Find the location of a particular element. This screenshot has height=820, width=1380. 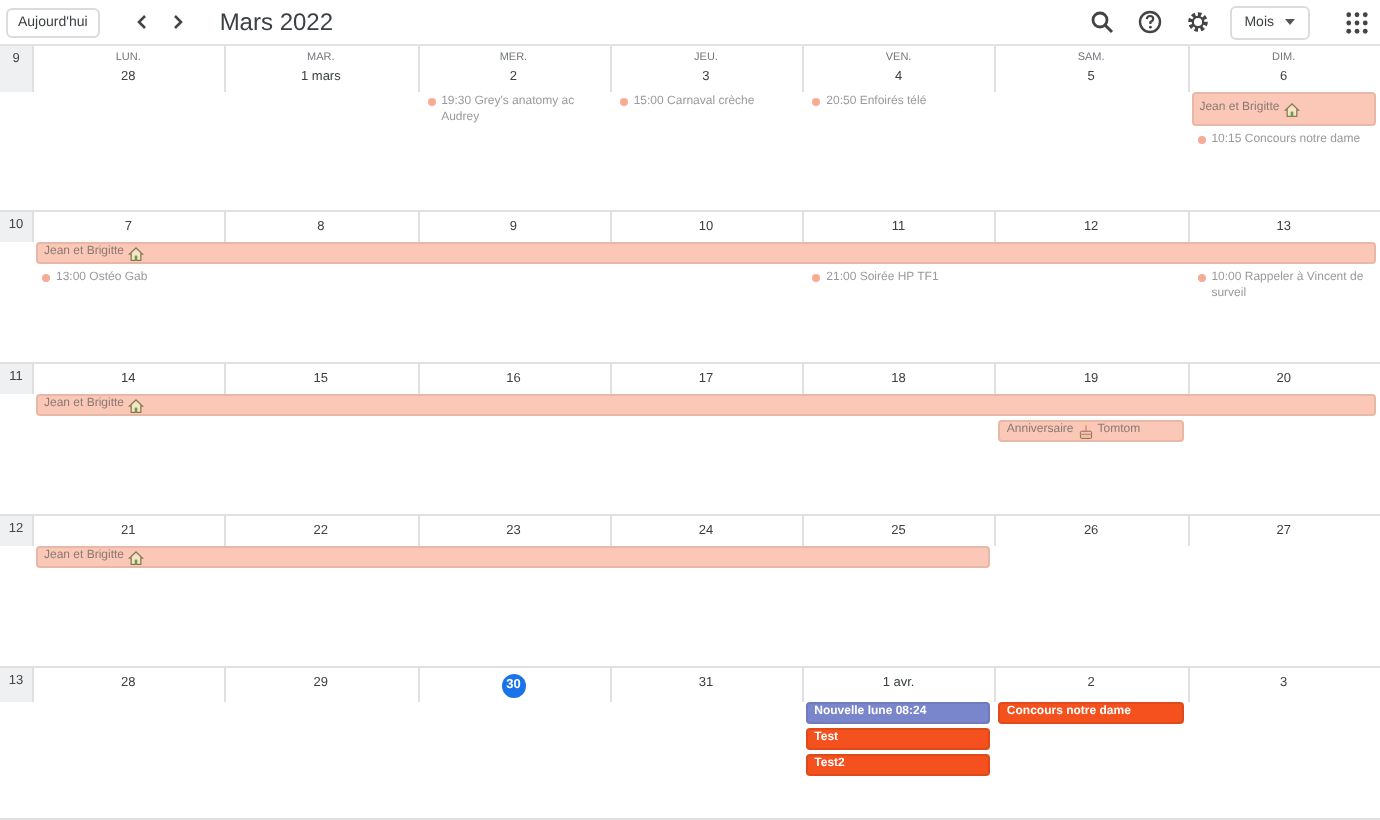

cake-icon is located at coordinates (1085, 431).